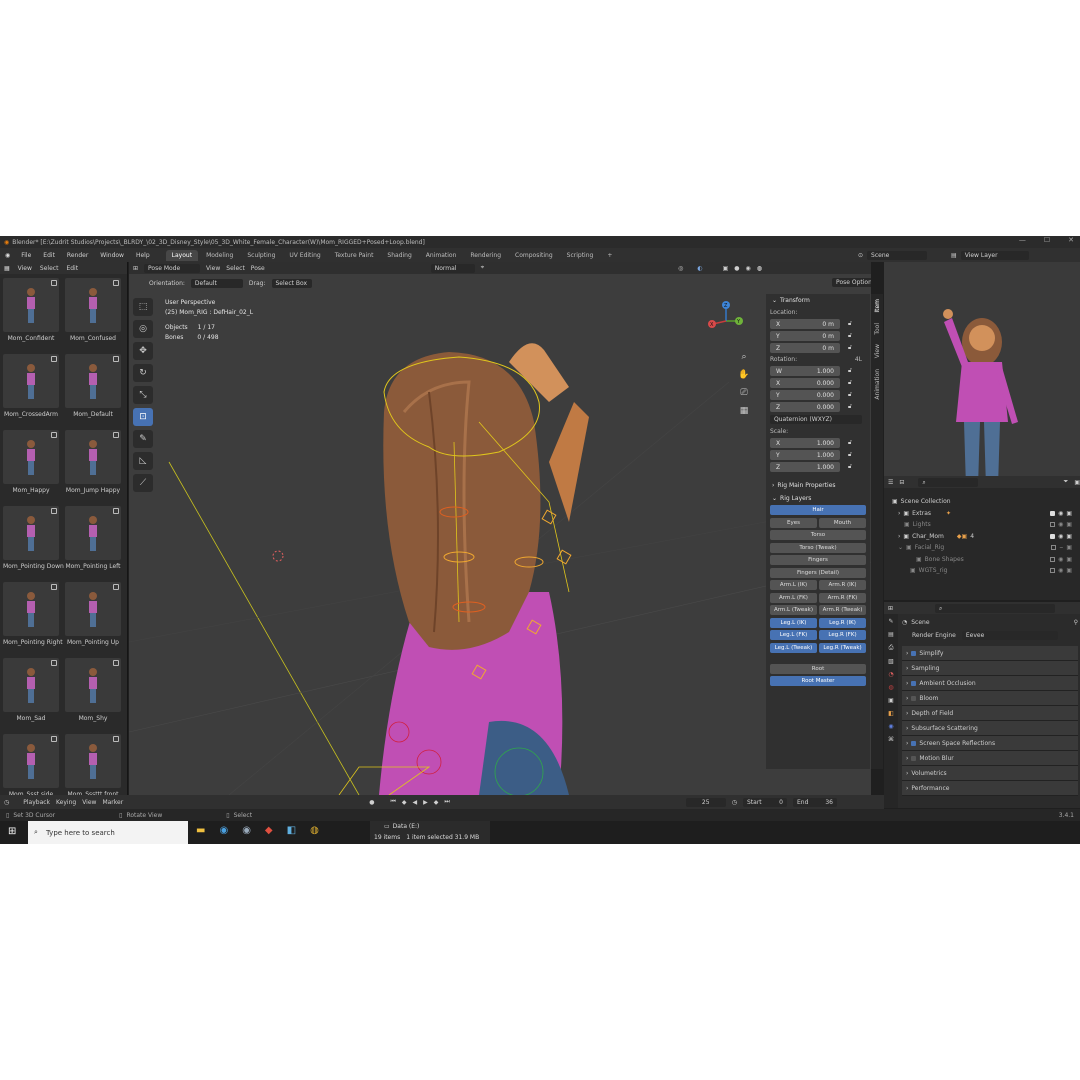 The image size is (1080, 1080). What do you see at coordinates (890, 608) in the screenshot?
I see `properties-editor-icon: ⊞` at bounding box center [890, 608].